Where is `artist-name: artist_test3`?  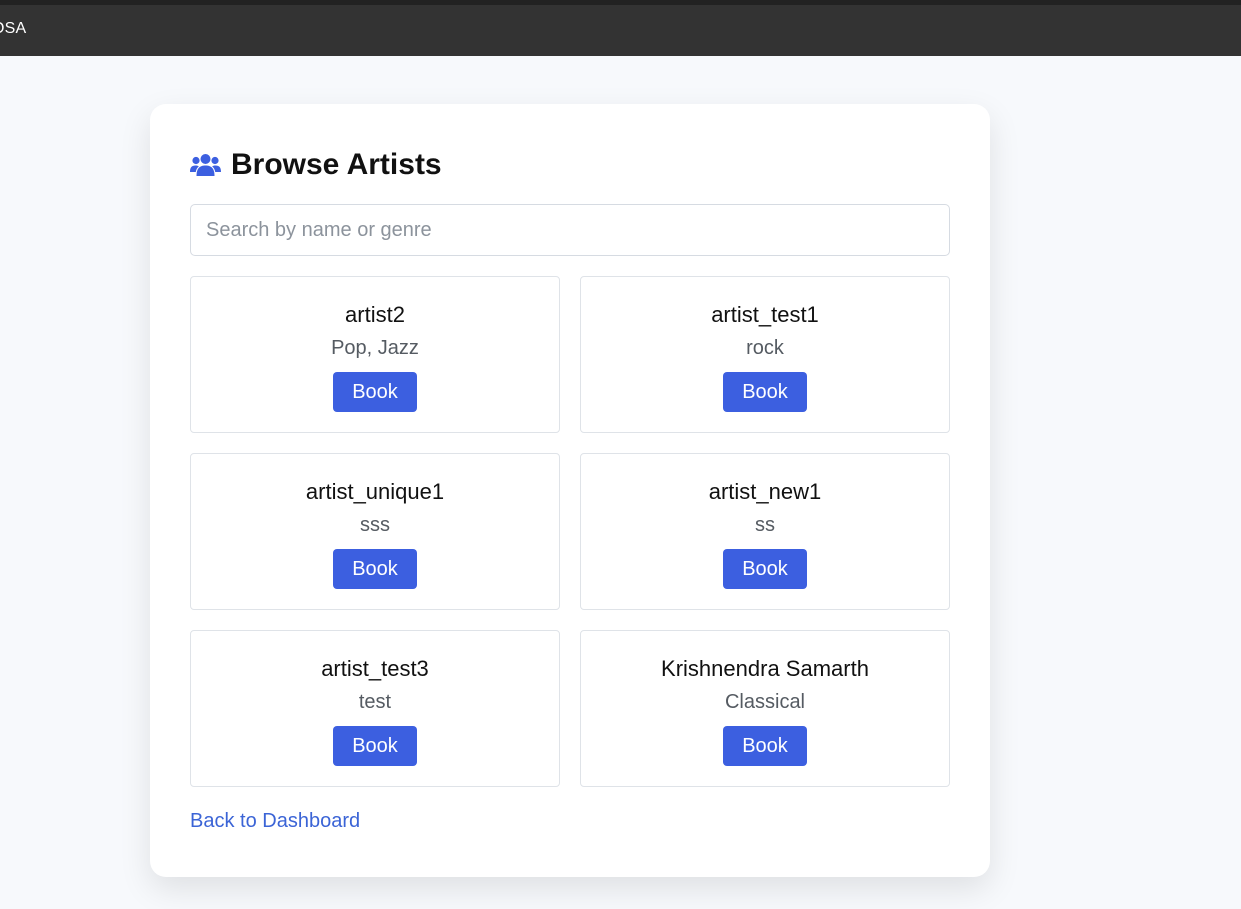 artist-name: artist_test3 is located at coordinates (375, 668).